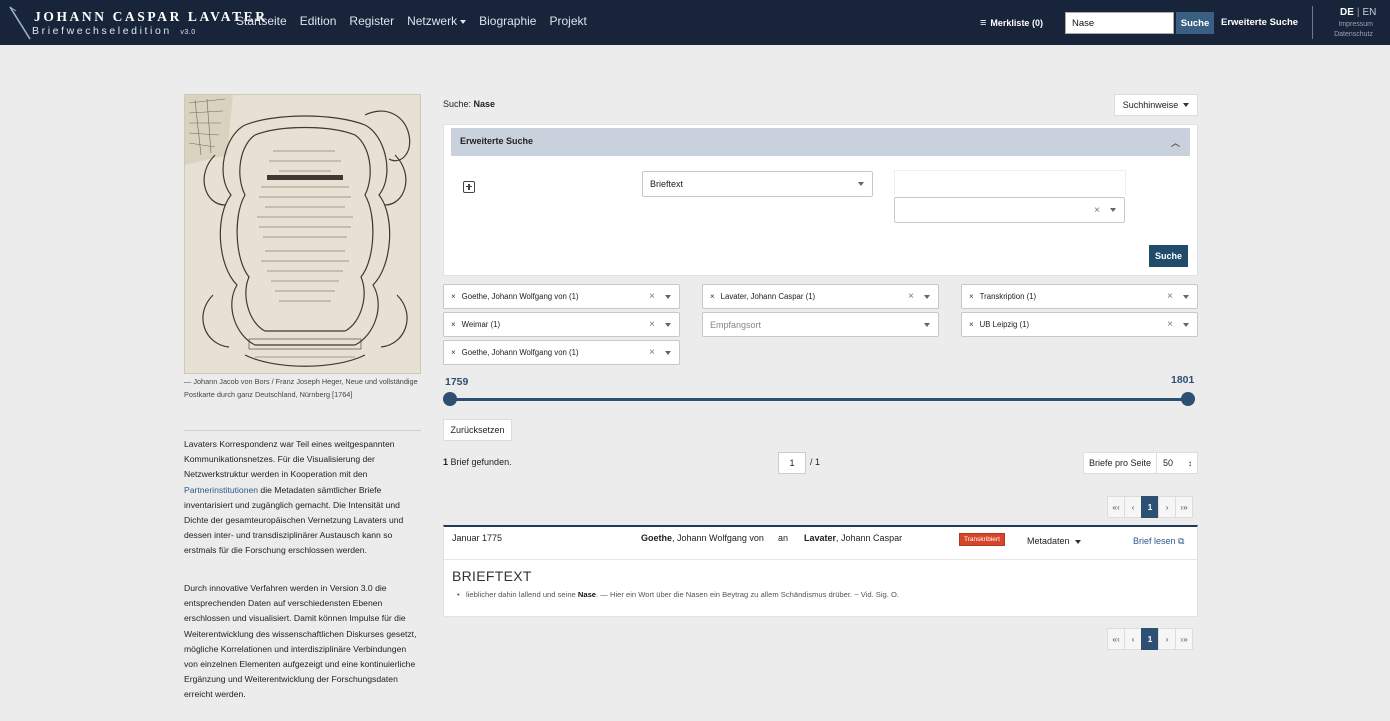 The height and width of the screenshot is (721, 1390). What do you see at coordinates (792, 463) in the screenshot?
I see `page-number-input: 1` at bounding box center [792, 463].